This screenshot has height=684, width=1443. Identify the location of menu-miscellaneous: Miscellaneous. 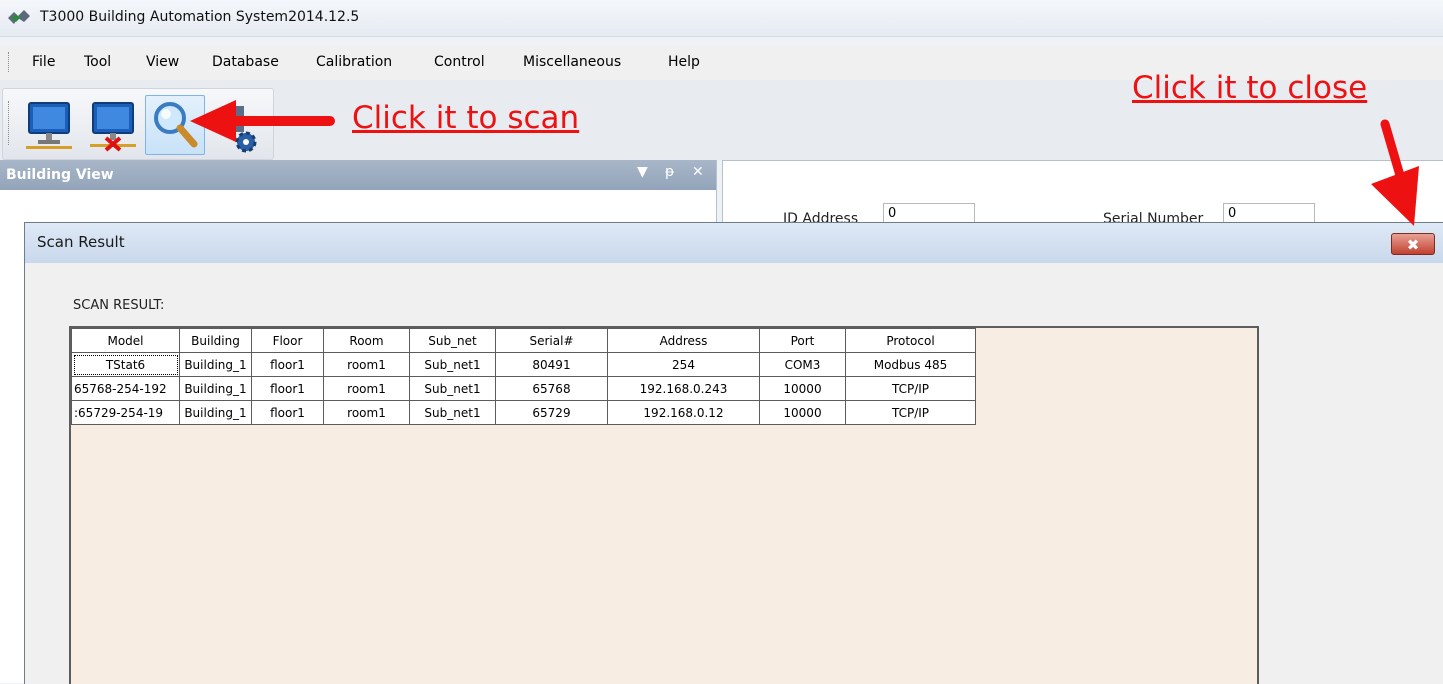
(572, 62).